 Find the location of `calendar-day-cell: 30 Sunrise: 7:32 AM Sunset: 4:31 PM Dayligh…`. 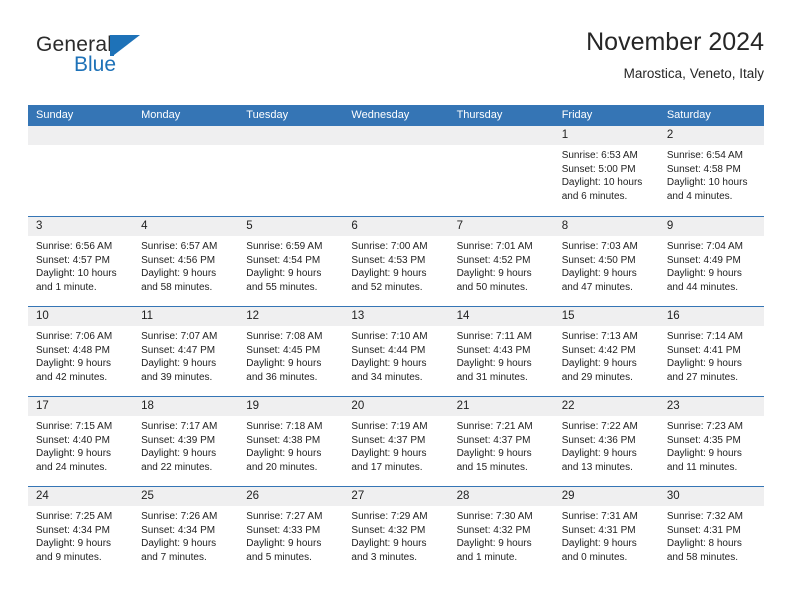

calendar-day-cell: 30 Sunrise: 7:32 AM Sunset: 4:31 PM Dayligh… is located at coordinates (711, 531).